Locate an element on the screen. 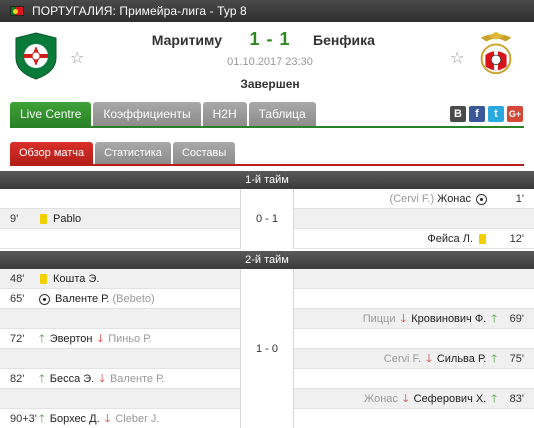 Image resolution: width=534 pixels, height=428 pixels. event-minute: 1' is located at coordinates (519, 199).